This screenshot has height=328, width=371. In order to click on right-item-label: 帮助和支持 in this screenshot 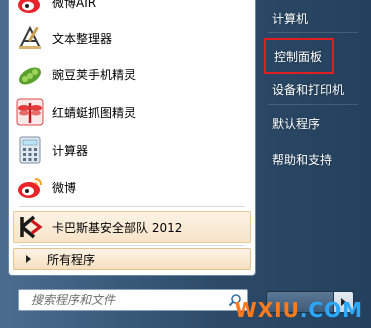, I will do `click(302, 159)`.